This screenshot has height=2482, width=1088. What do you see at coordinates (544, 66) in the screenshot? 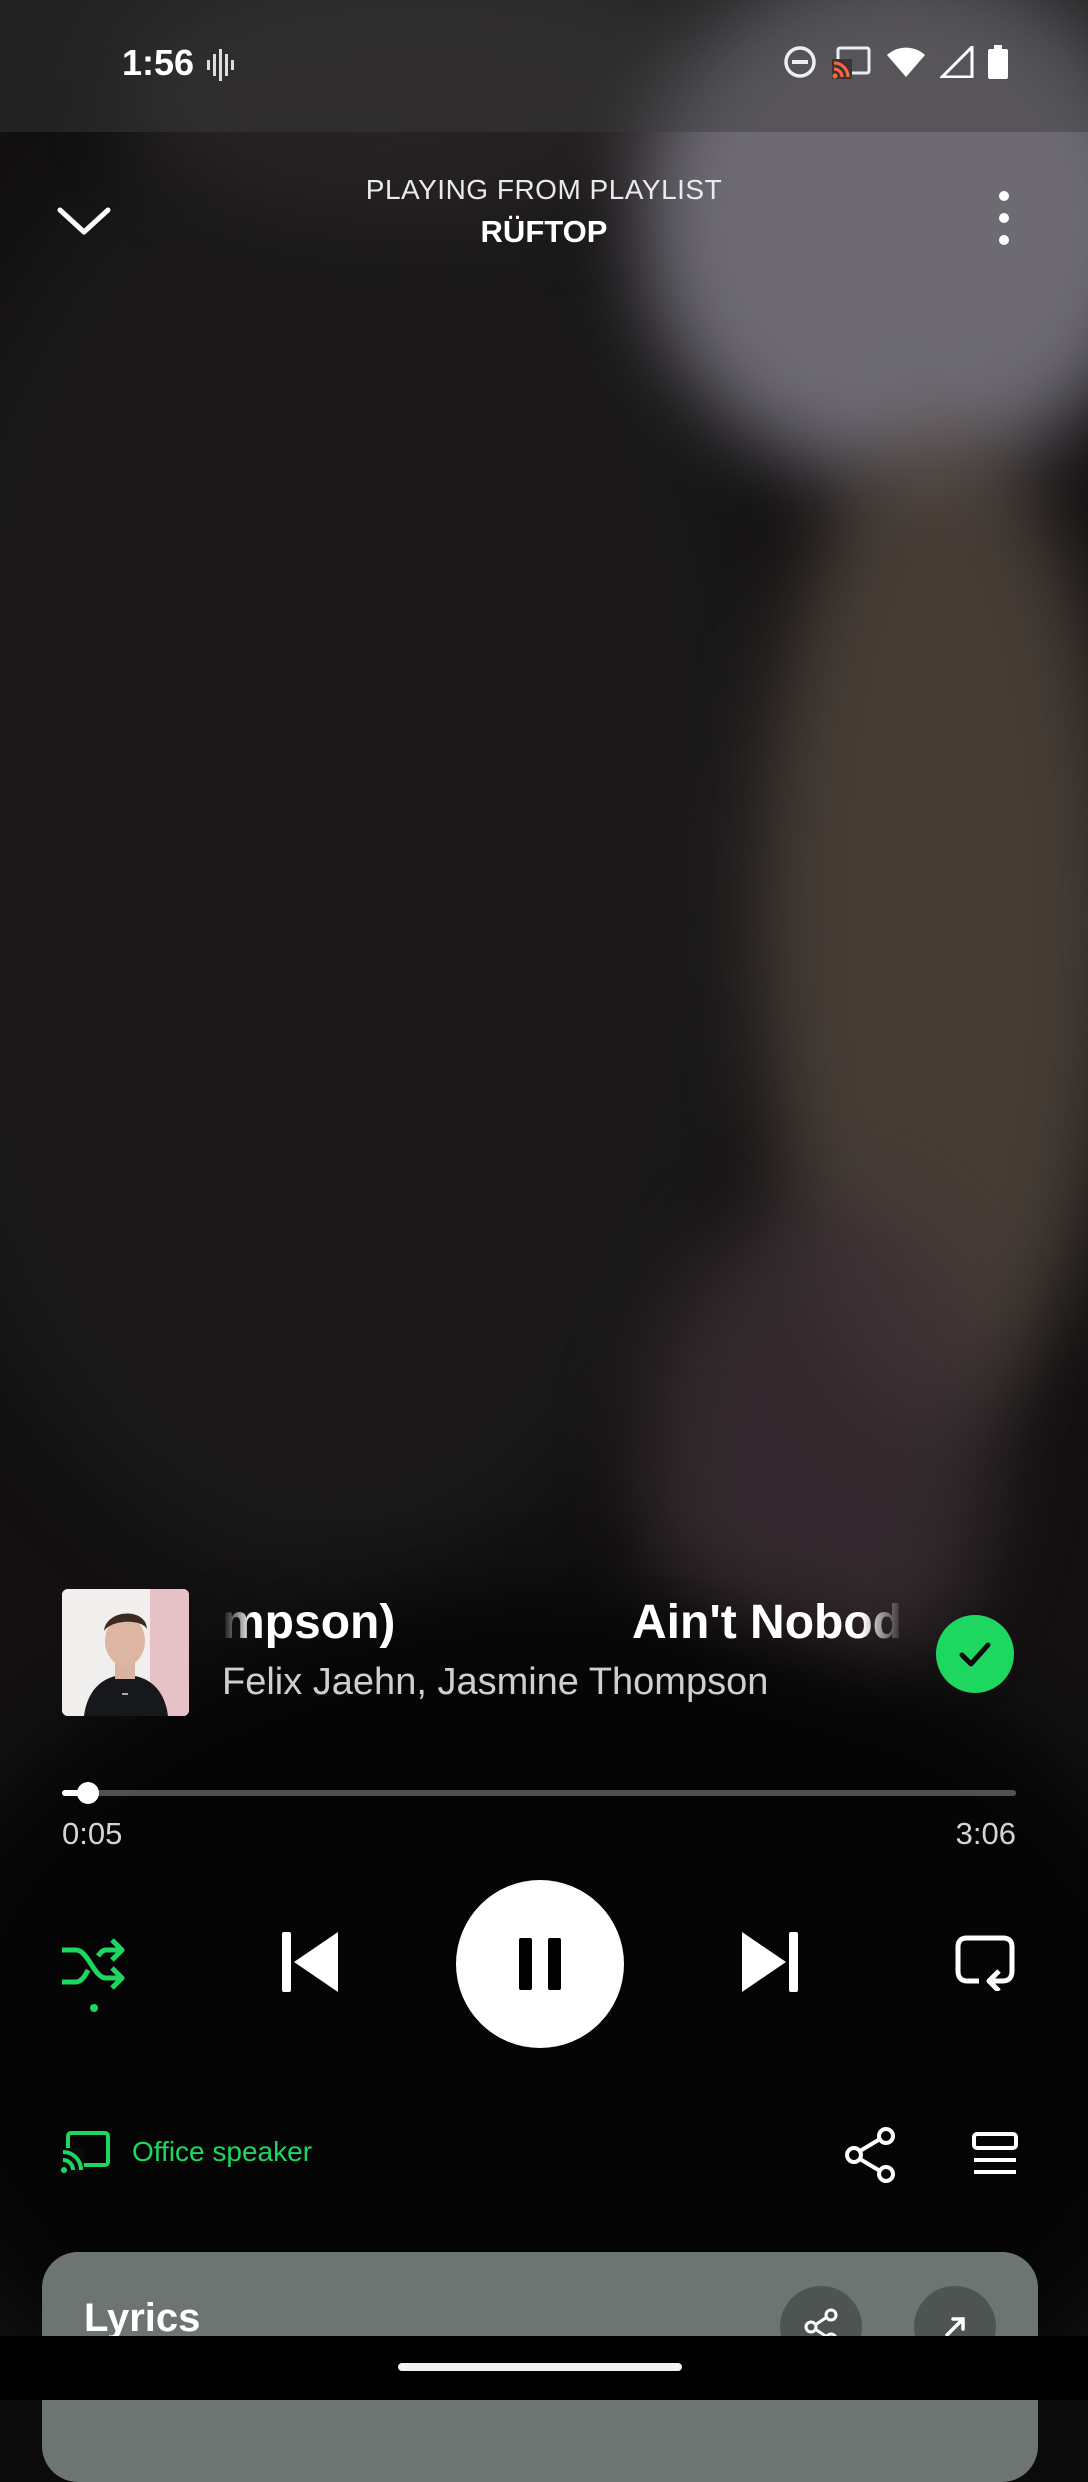
I see `status-bar: 1:56` at bounding box center [544, 66].